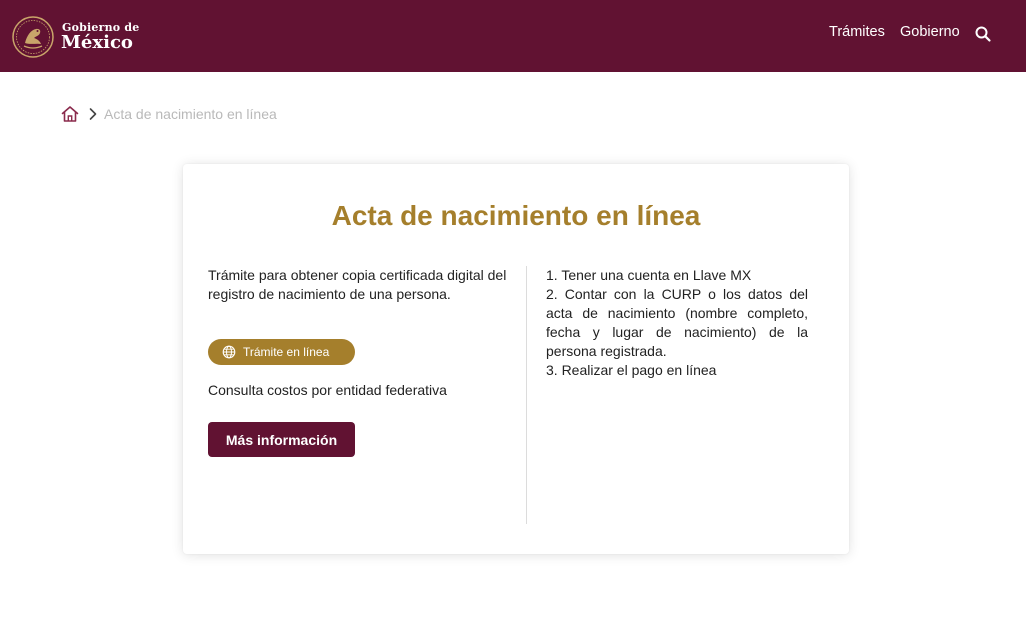 The height and width of the screenshot is (620, 1026). Describe the element at coordinates (631, 370) in the screenshot. I see `requirement-item: 3. Realizar el pago en línea` at that location.